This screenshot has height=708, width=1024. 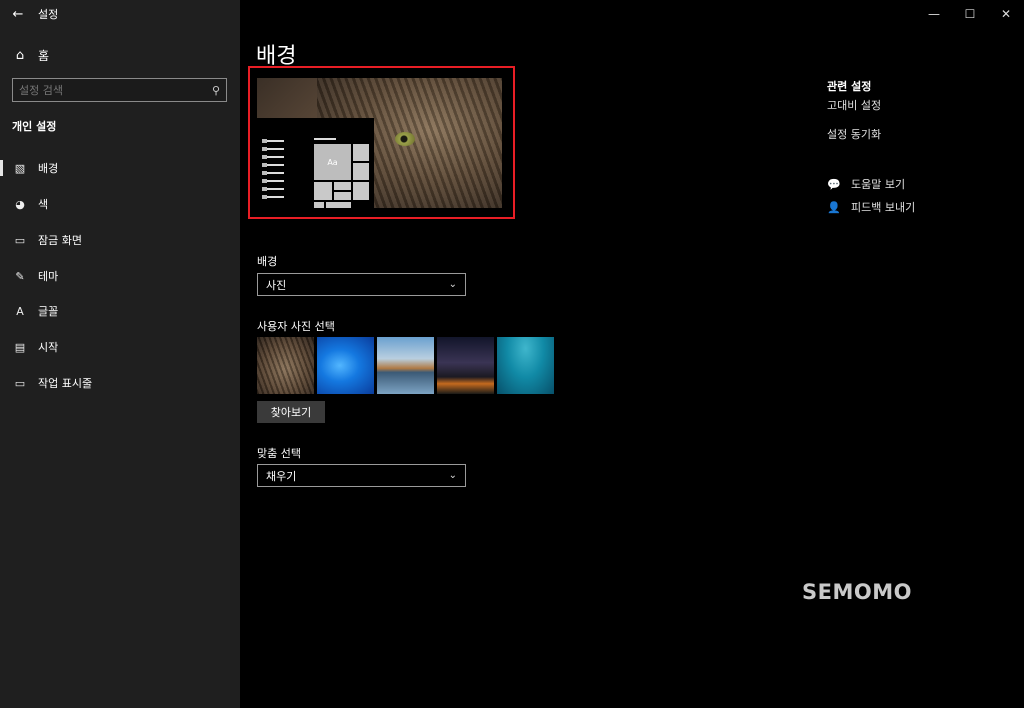 I want to click on browse-button: 찾아보기, so click(x=291, y=412).